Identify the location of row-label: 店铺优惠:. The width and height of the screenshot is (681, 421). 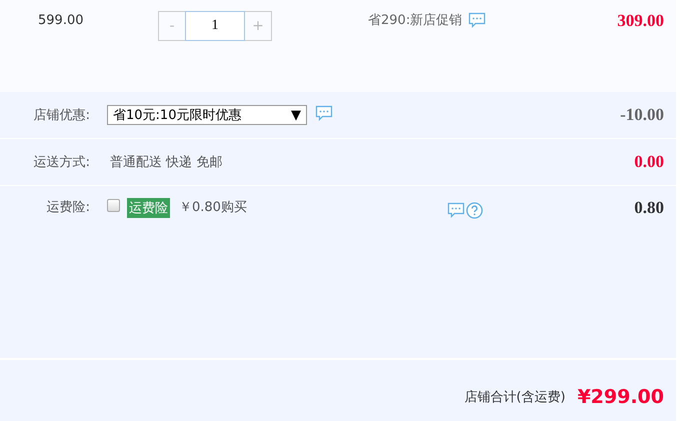
(61, 115).